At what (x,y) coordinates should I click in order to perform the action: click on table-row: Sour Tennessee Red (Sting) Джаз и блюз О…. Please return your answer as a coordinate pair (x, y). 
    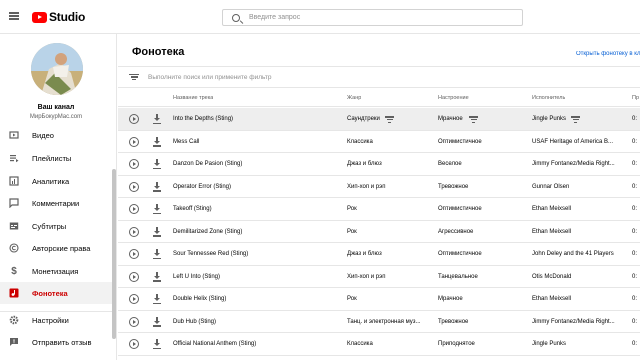
    Looking at the image, I should click on (379, 254).